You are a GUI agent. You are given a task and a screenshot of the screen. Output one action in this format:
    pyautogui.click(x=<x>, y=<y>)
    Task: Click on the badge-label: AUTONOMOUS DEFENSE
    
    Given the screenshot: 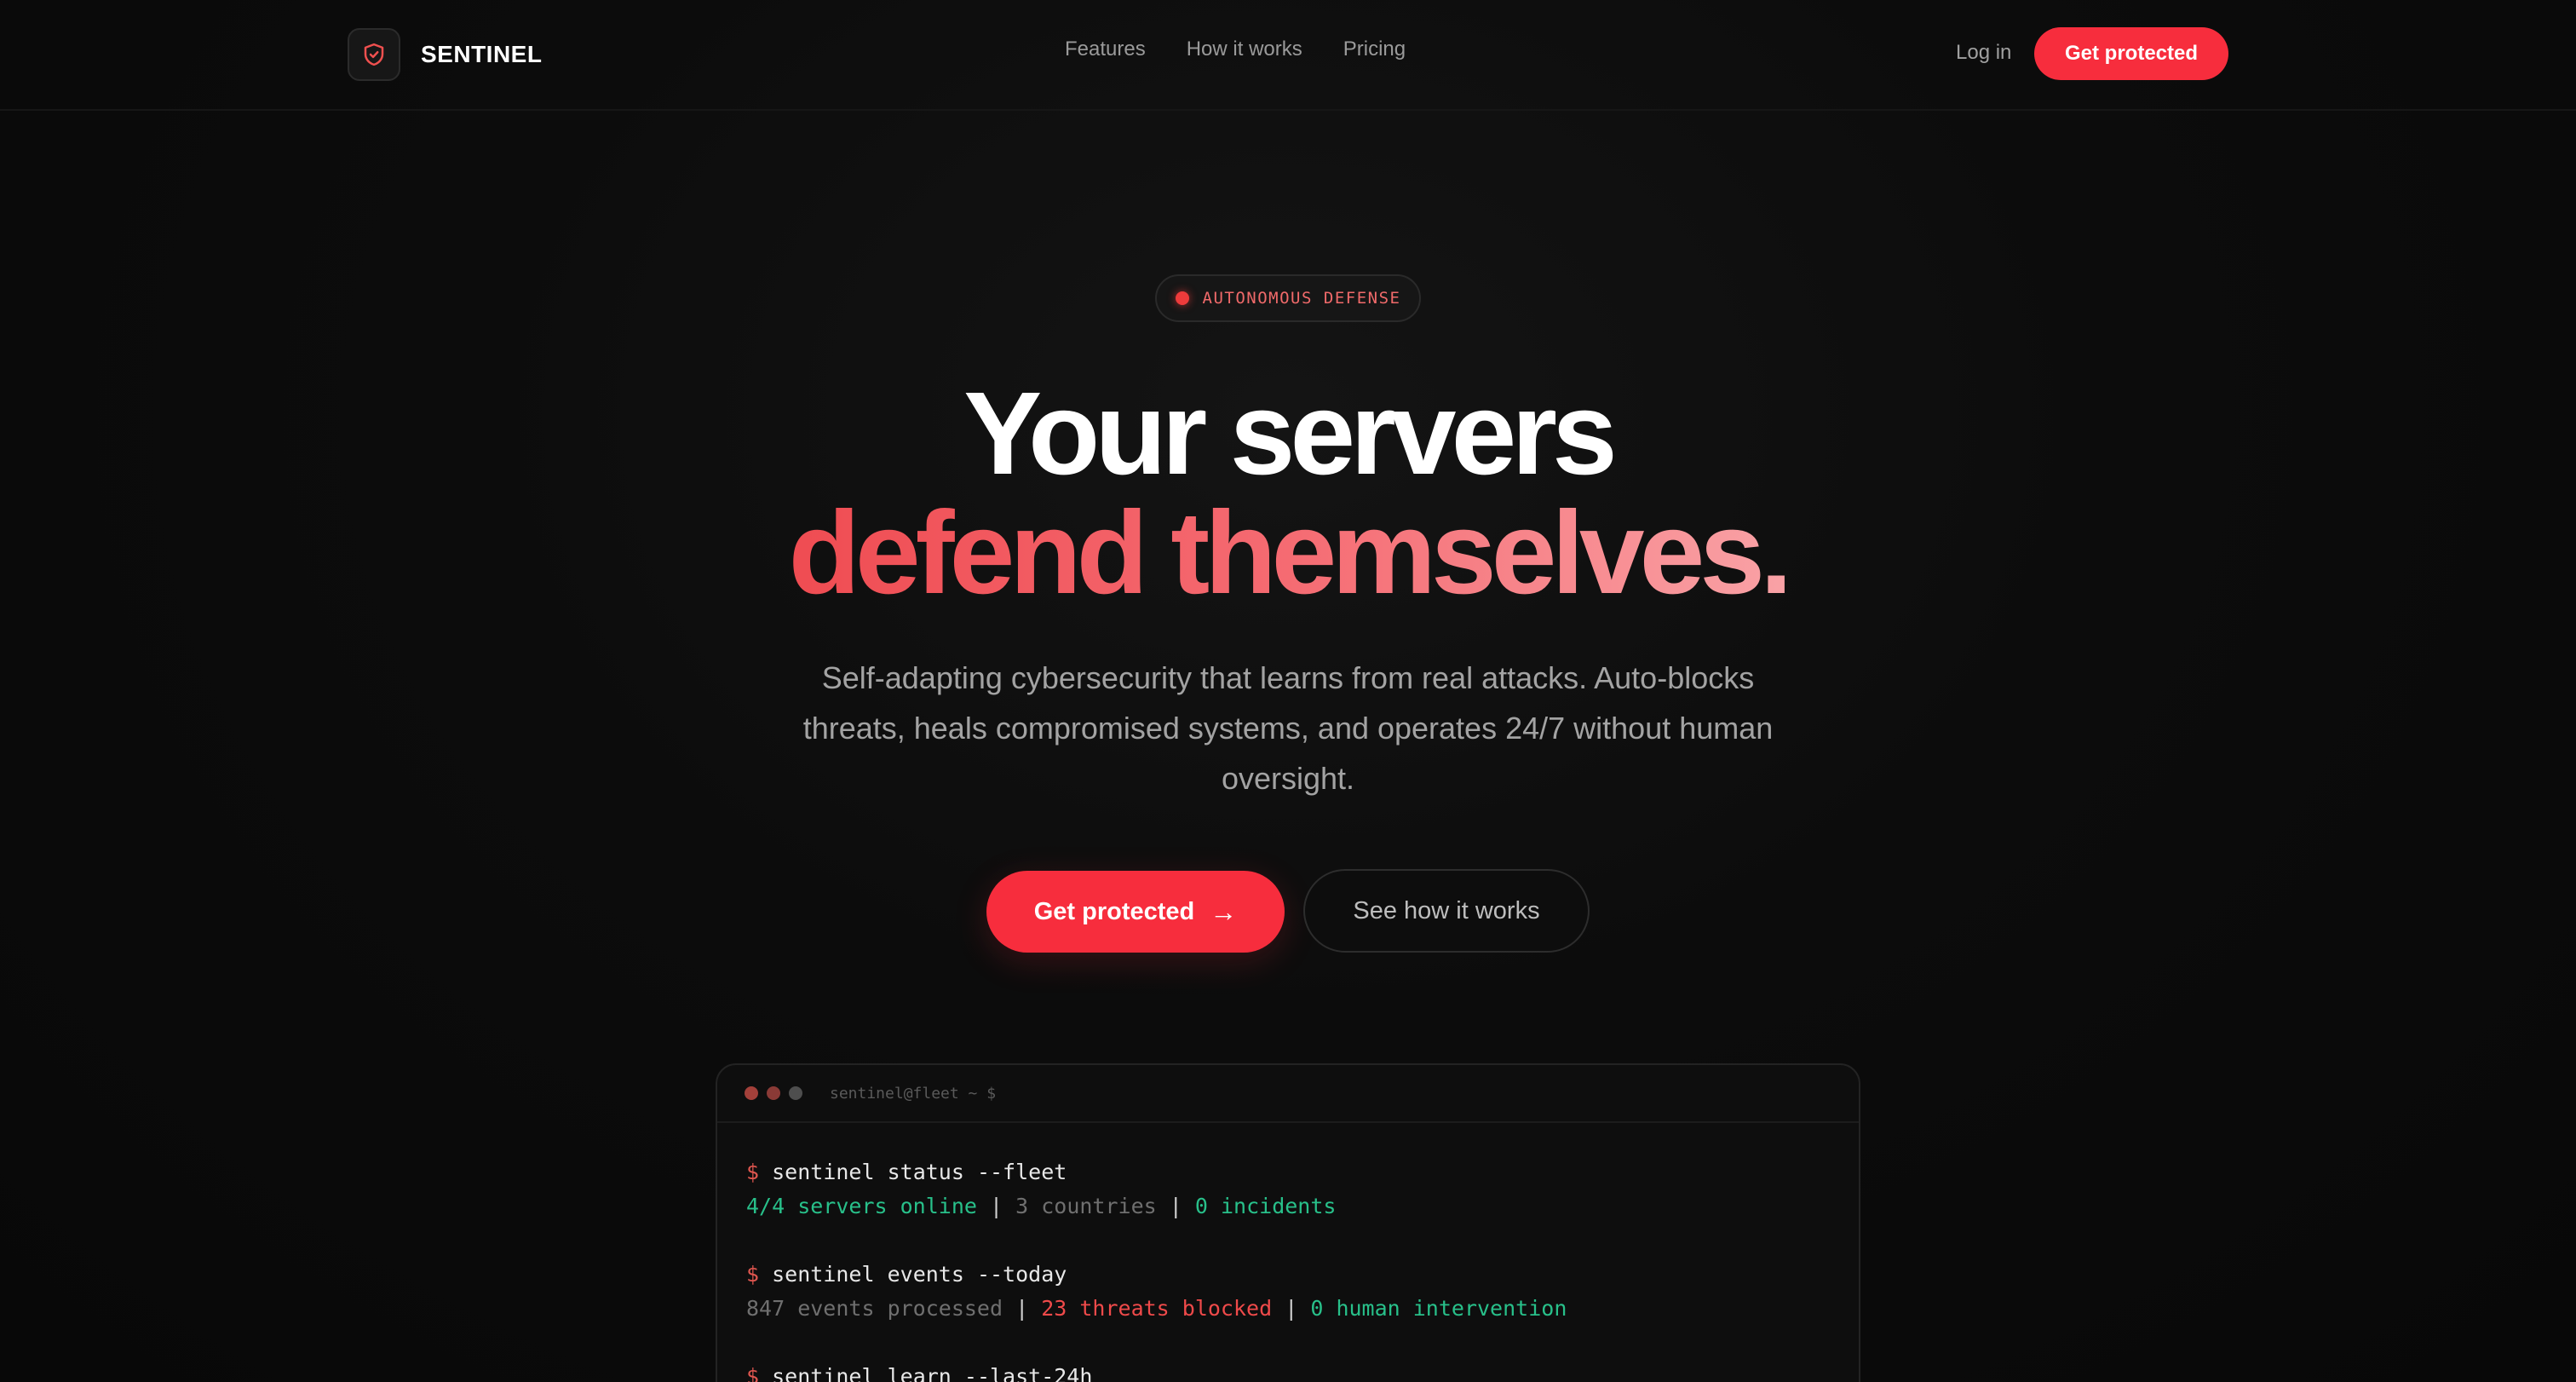 What is the action you would take?
    pyautogui.click(x=1302, y=298)
    